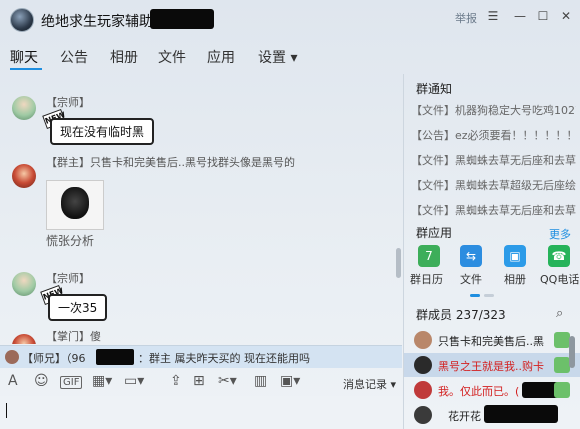  Describe the element at coordinates (201, 55) in the screenshot. I see `tab-bar: 聊天 公告 相册 文件 应用 设置 ▾` at that location.